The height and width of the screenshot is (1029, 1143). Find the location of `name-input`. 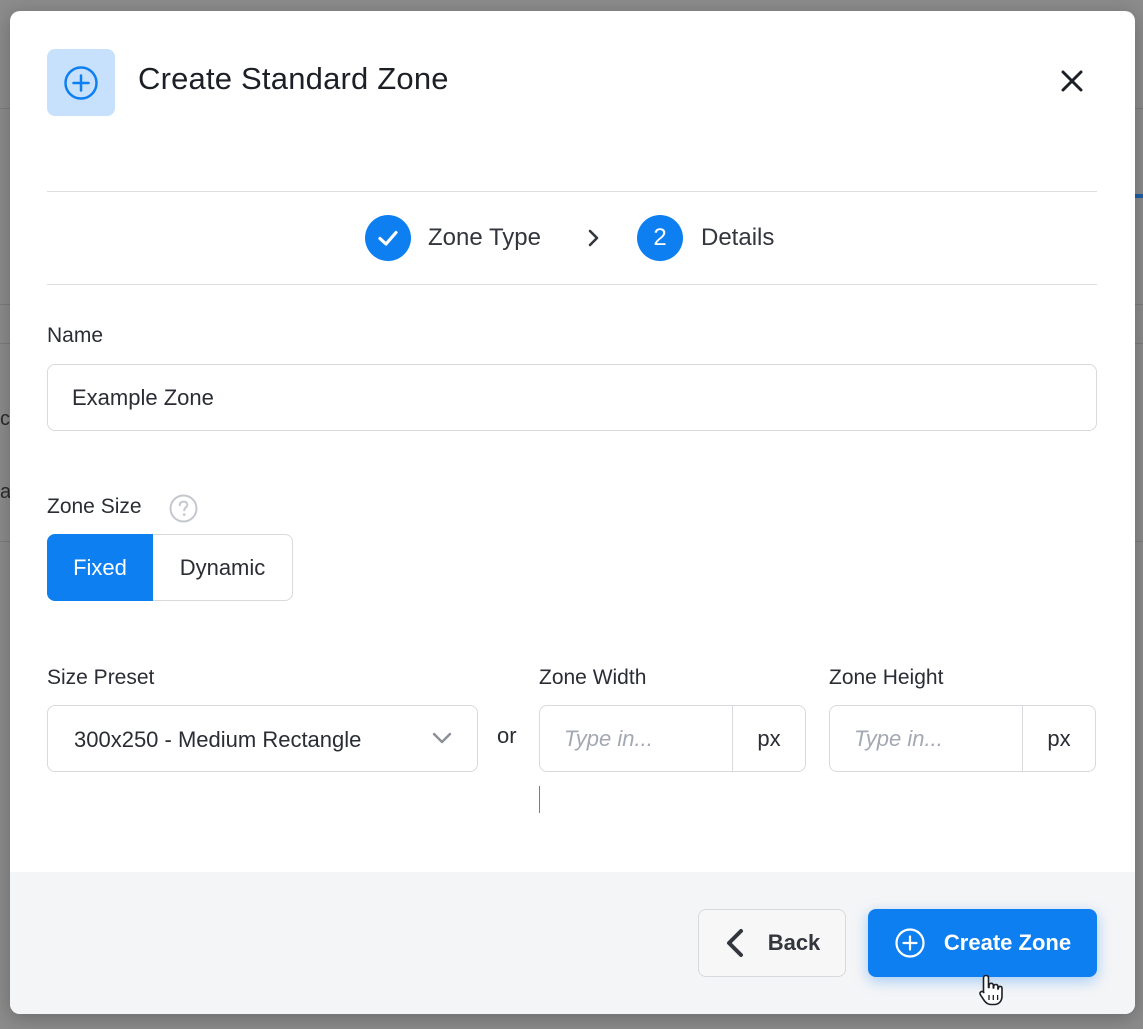

name-input is located at coordinates (572, 397).